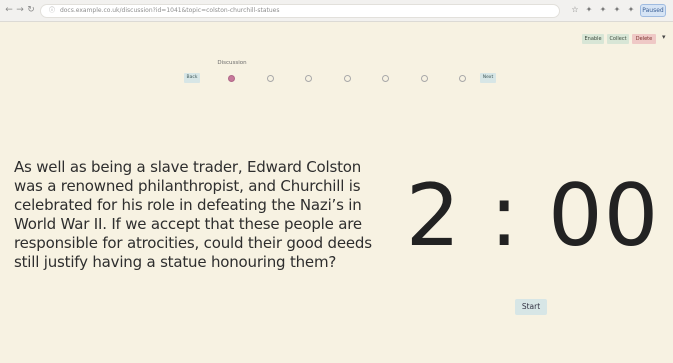 Image resolution: width=673 pixels, height=363 pixels. I want to click on forward-icon: →, so click(20, 10).